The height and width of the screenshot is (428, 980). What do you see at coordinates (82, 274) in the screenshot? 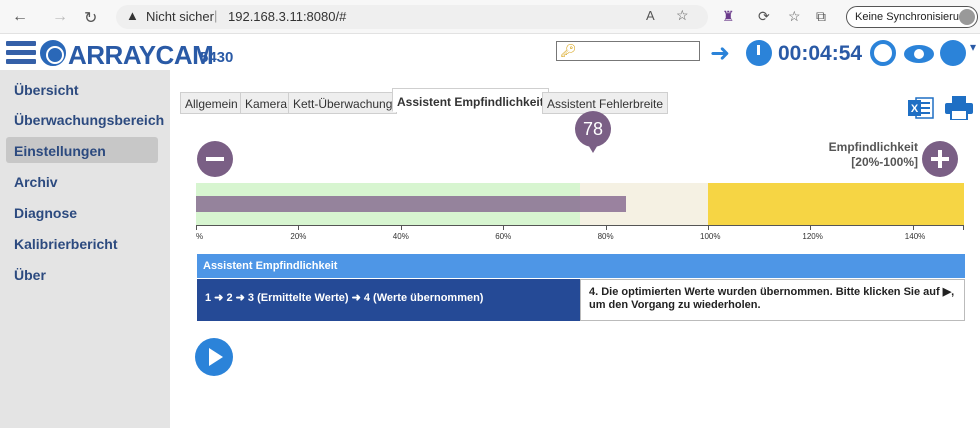
I see `sidebar-item-ueber: Über` at bounding box center [82, 274].